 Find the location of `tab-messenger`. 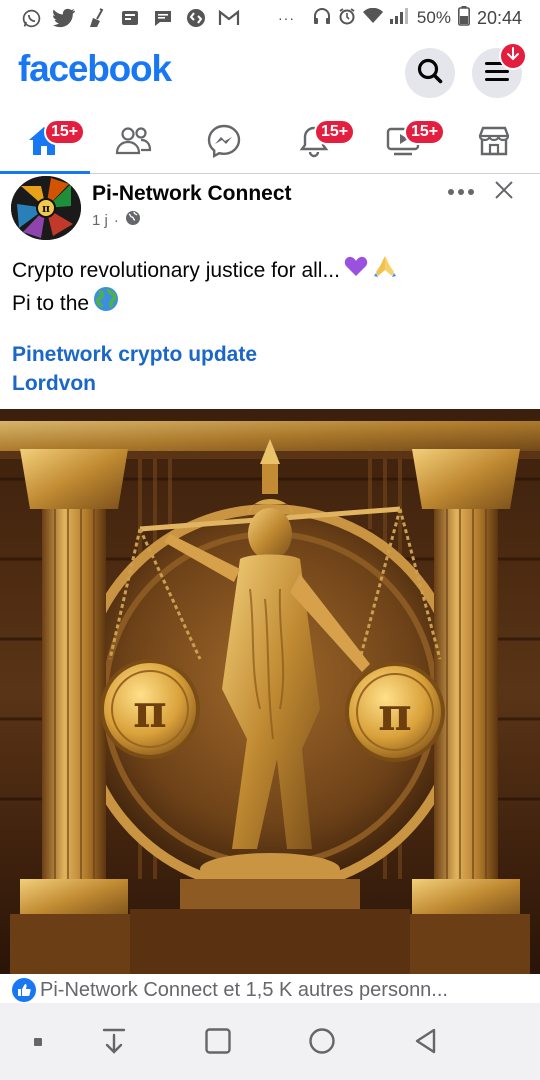

tab-messenger is located at coordinates (224, 143).